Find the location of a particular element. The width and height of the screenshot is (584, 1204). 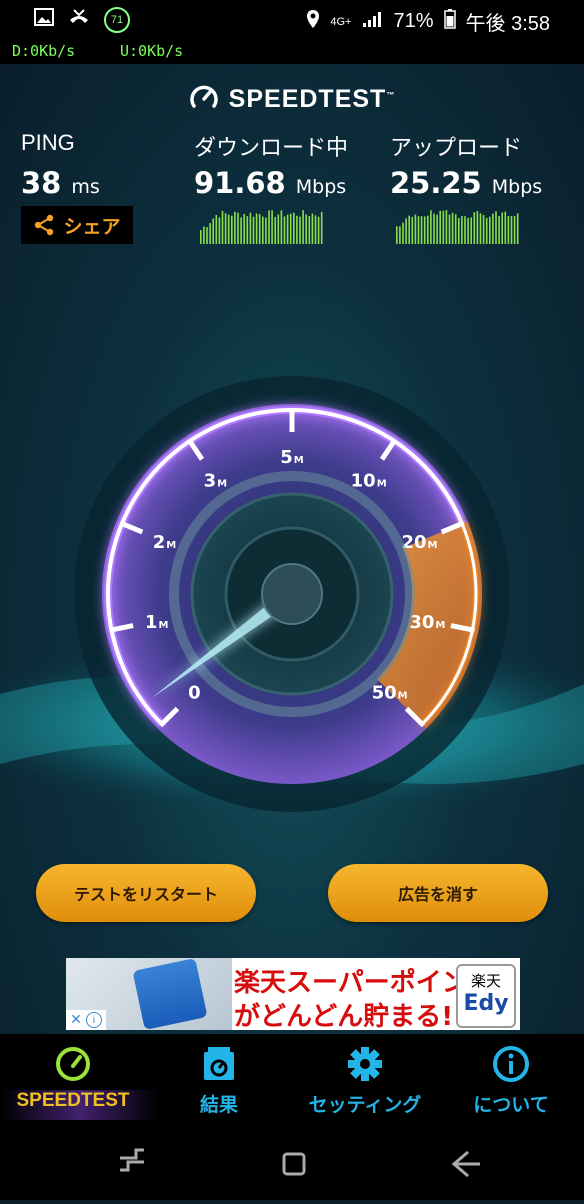

nav-about-label: について is located at coordinates (511, 1105).